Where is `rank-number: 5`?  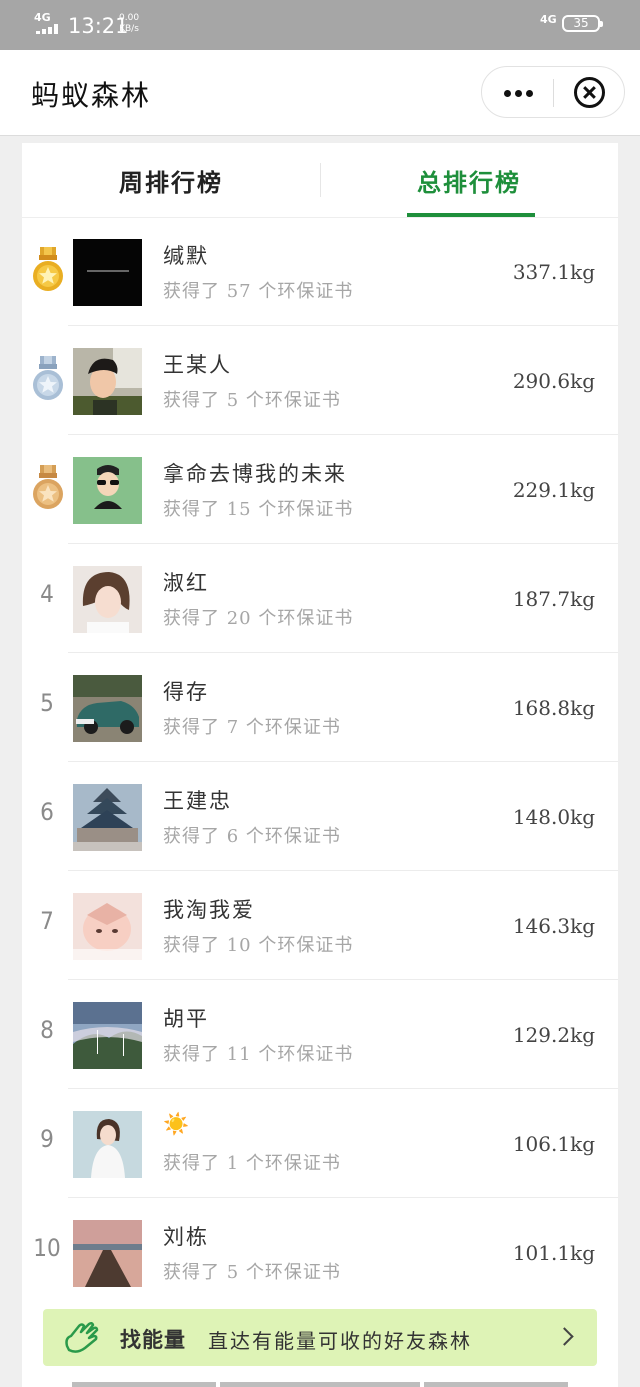 rank-number: 5 is located at coordinates (47, 703).